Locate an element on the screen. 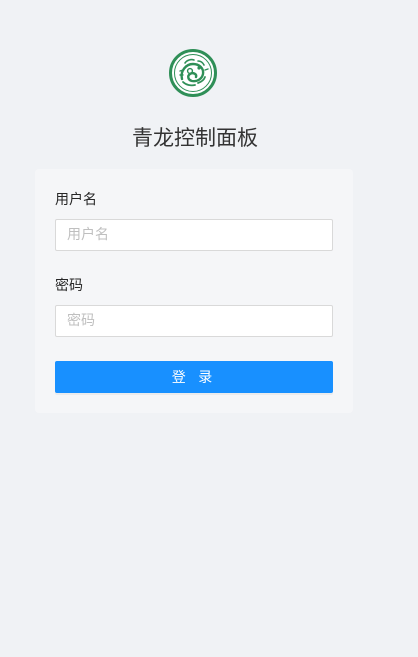 This screenshot has height=657, width=418. username-label: 用户名 is located at coordinates (76, 200).